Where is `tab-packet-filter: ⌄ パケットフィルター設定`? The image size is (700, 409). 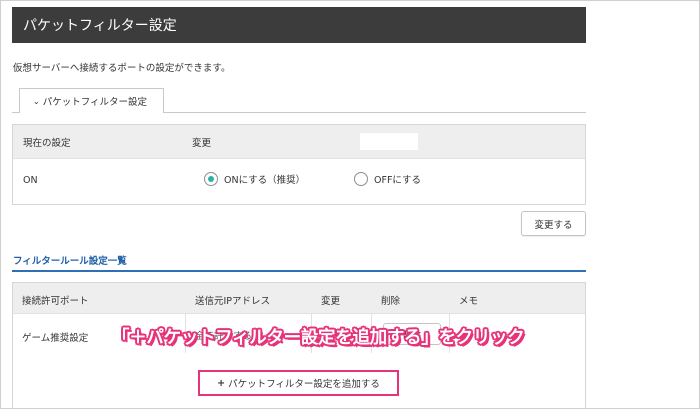 tab-packet-filter: ⌄ パケットフィルター設定 is located at coordinates (91, 100).